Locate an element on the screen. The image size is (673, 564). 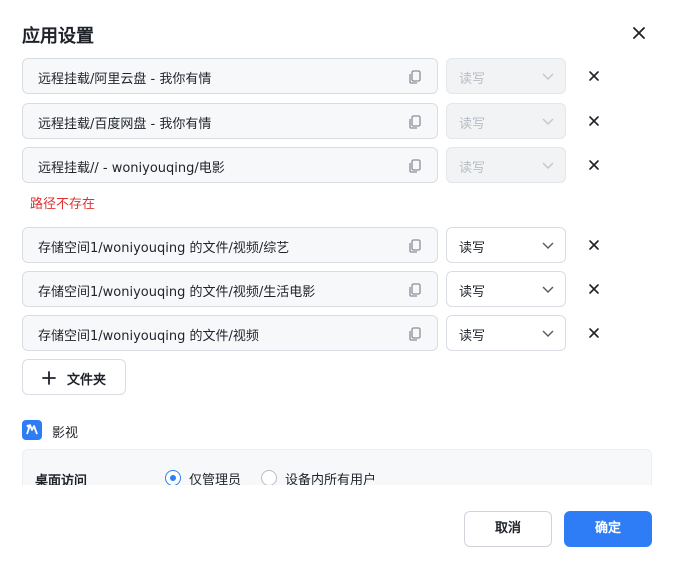
video-app-icon is located at coordinates (32, 430).